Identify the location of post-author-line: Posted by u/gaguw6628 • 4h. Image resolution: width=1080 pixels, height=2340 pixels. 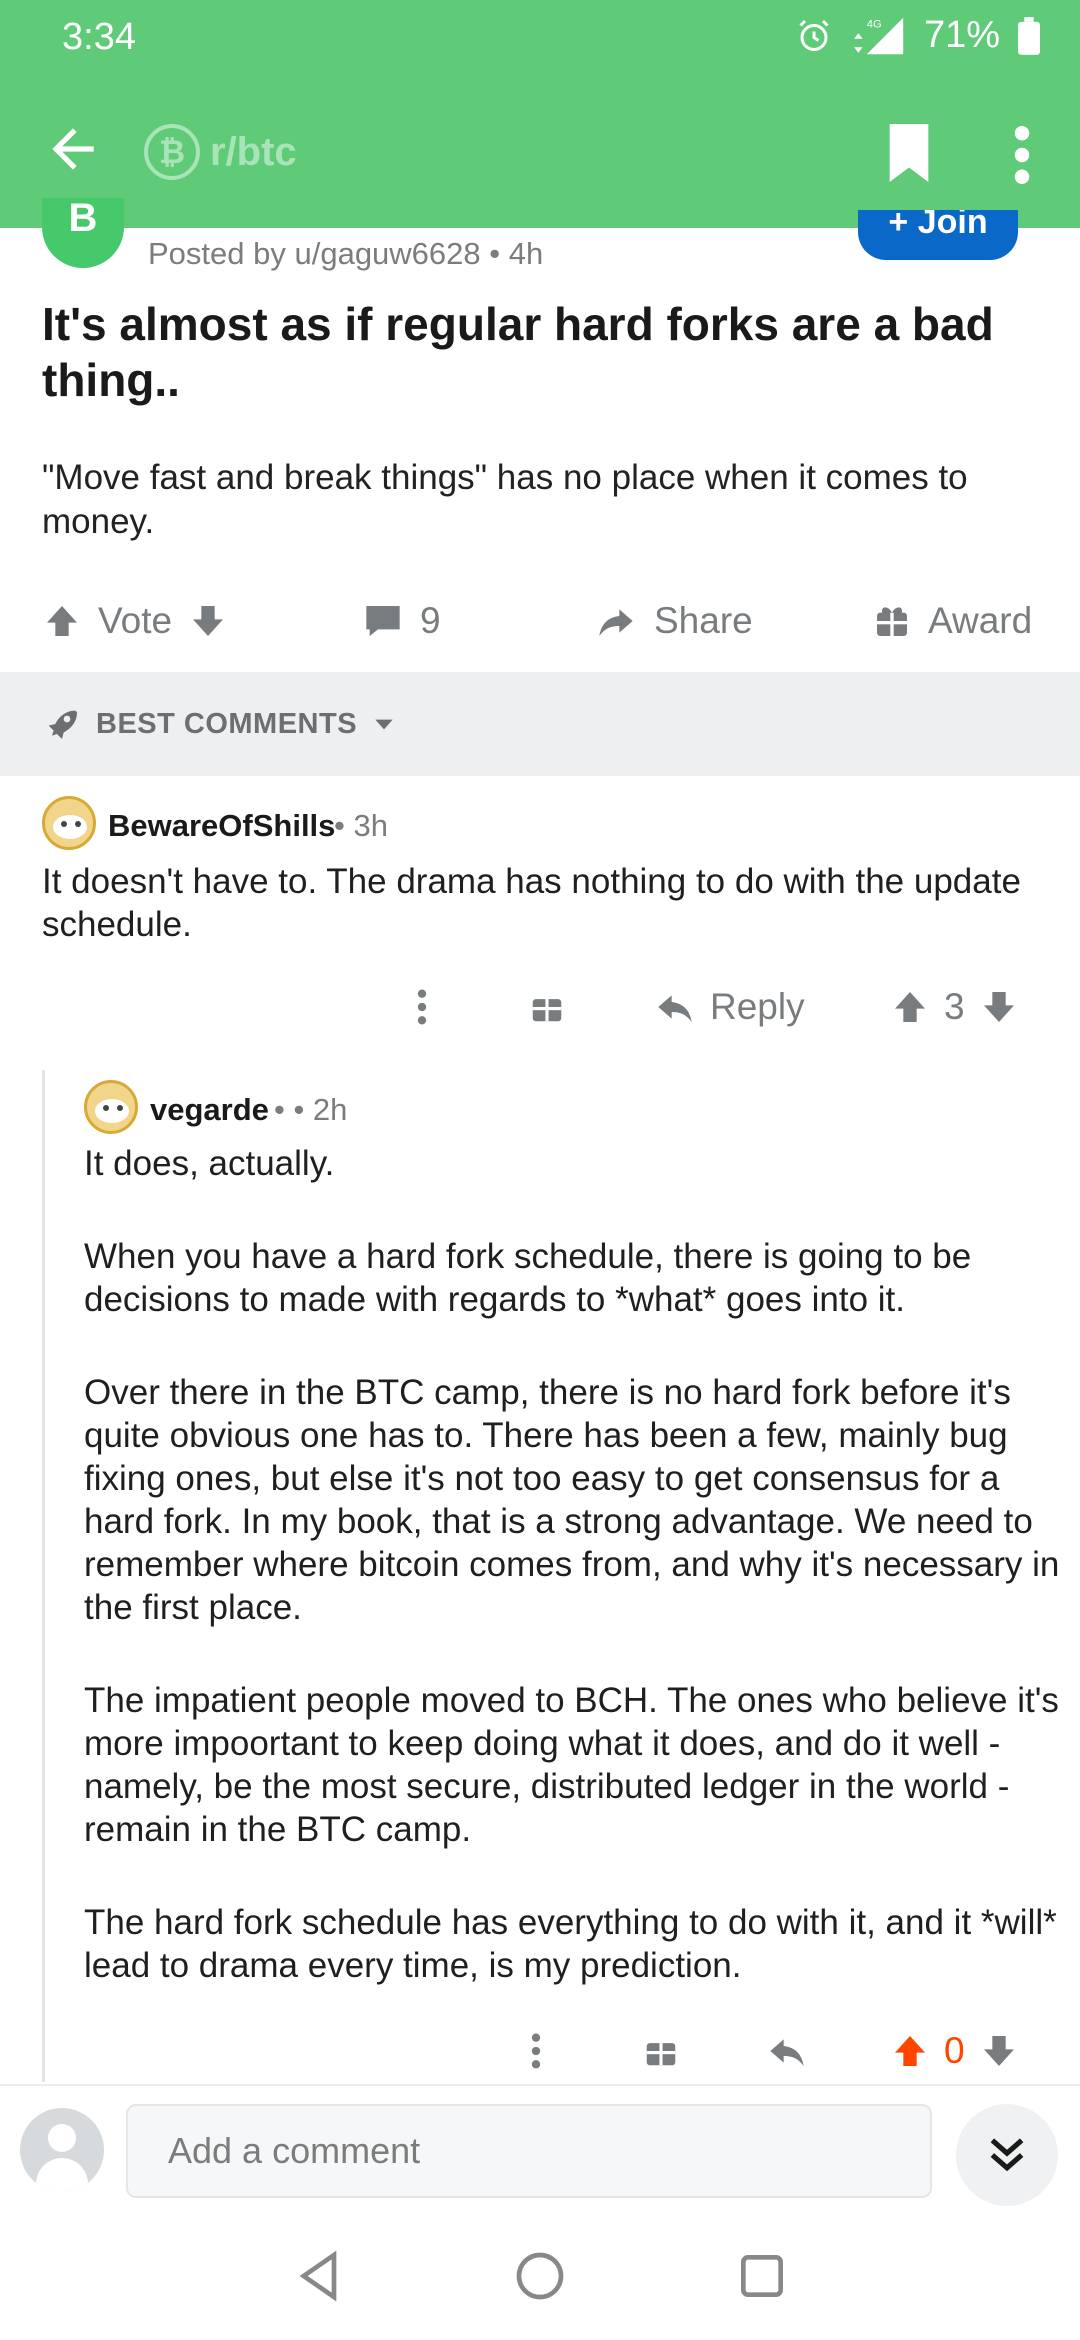
(345, 254).